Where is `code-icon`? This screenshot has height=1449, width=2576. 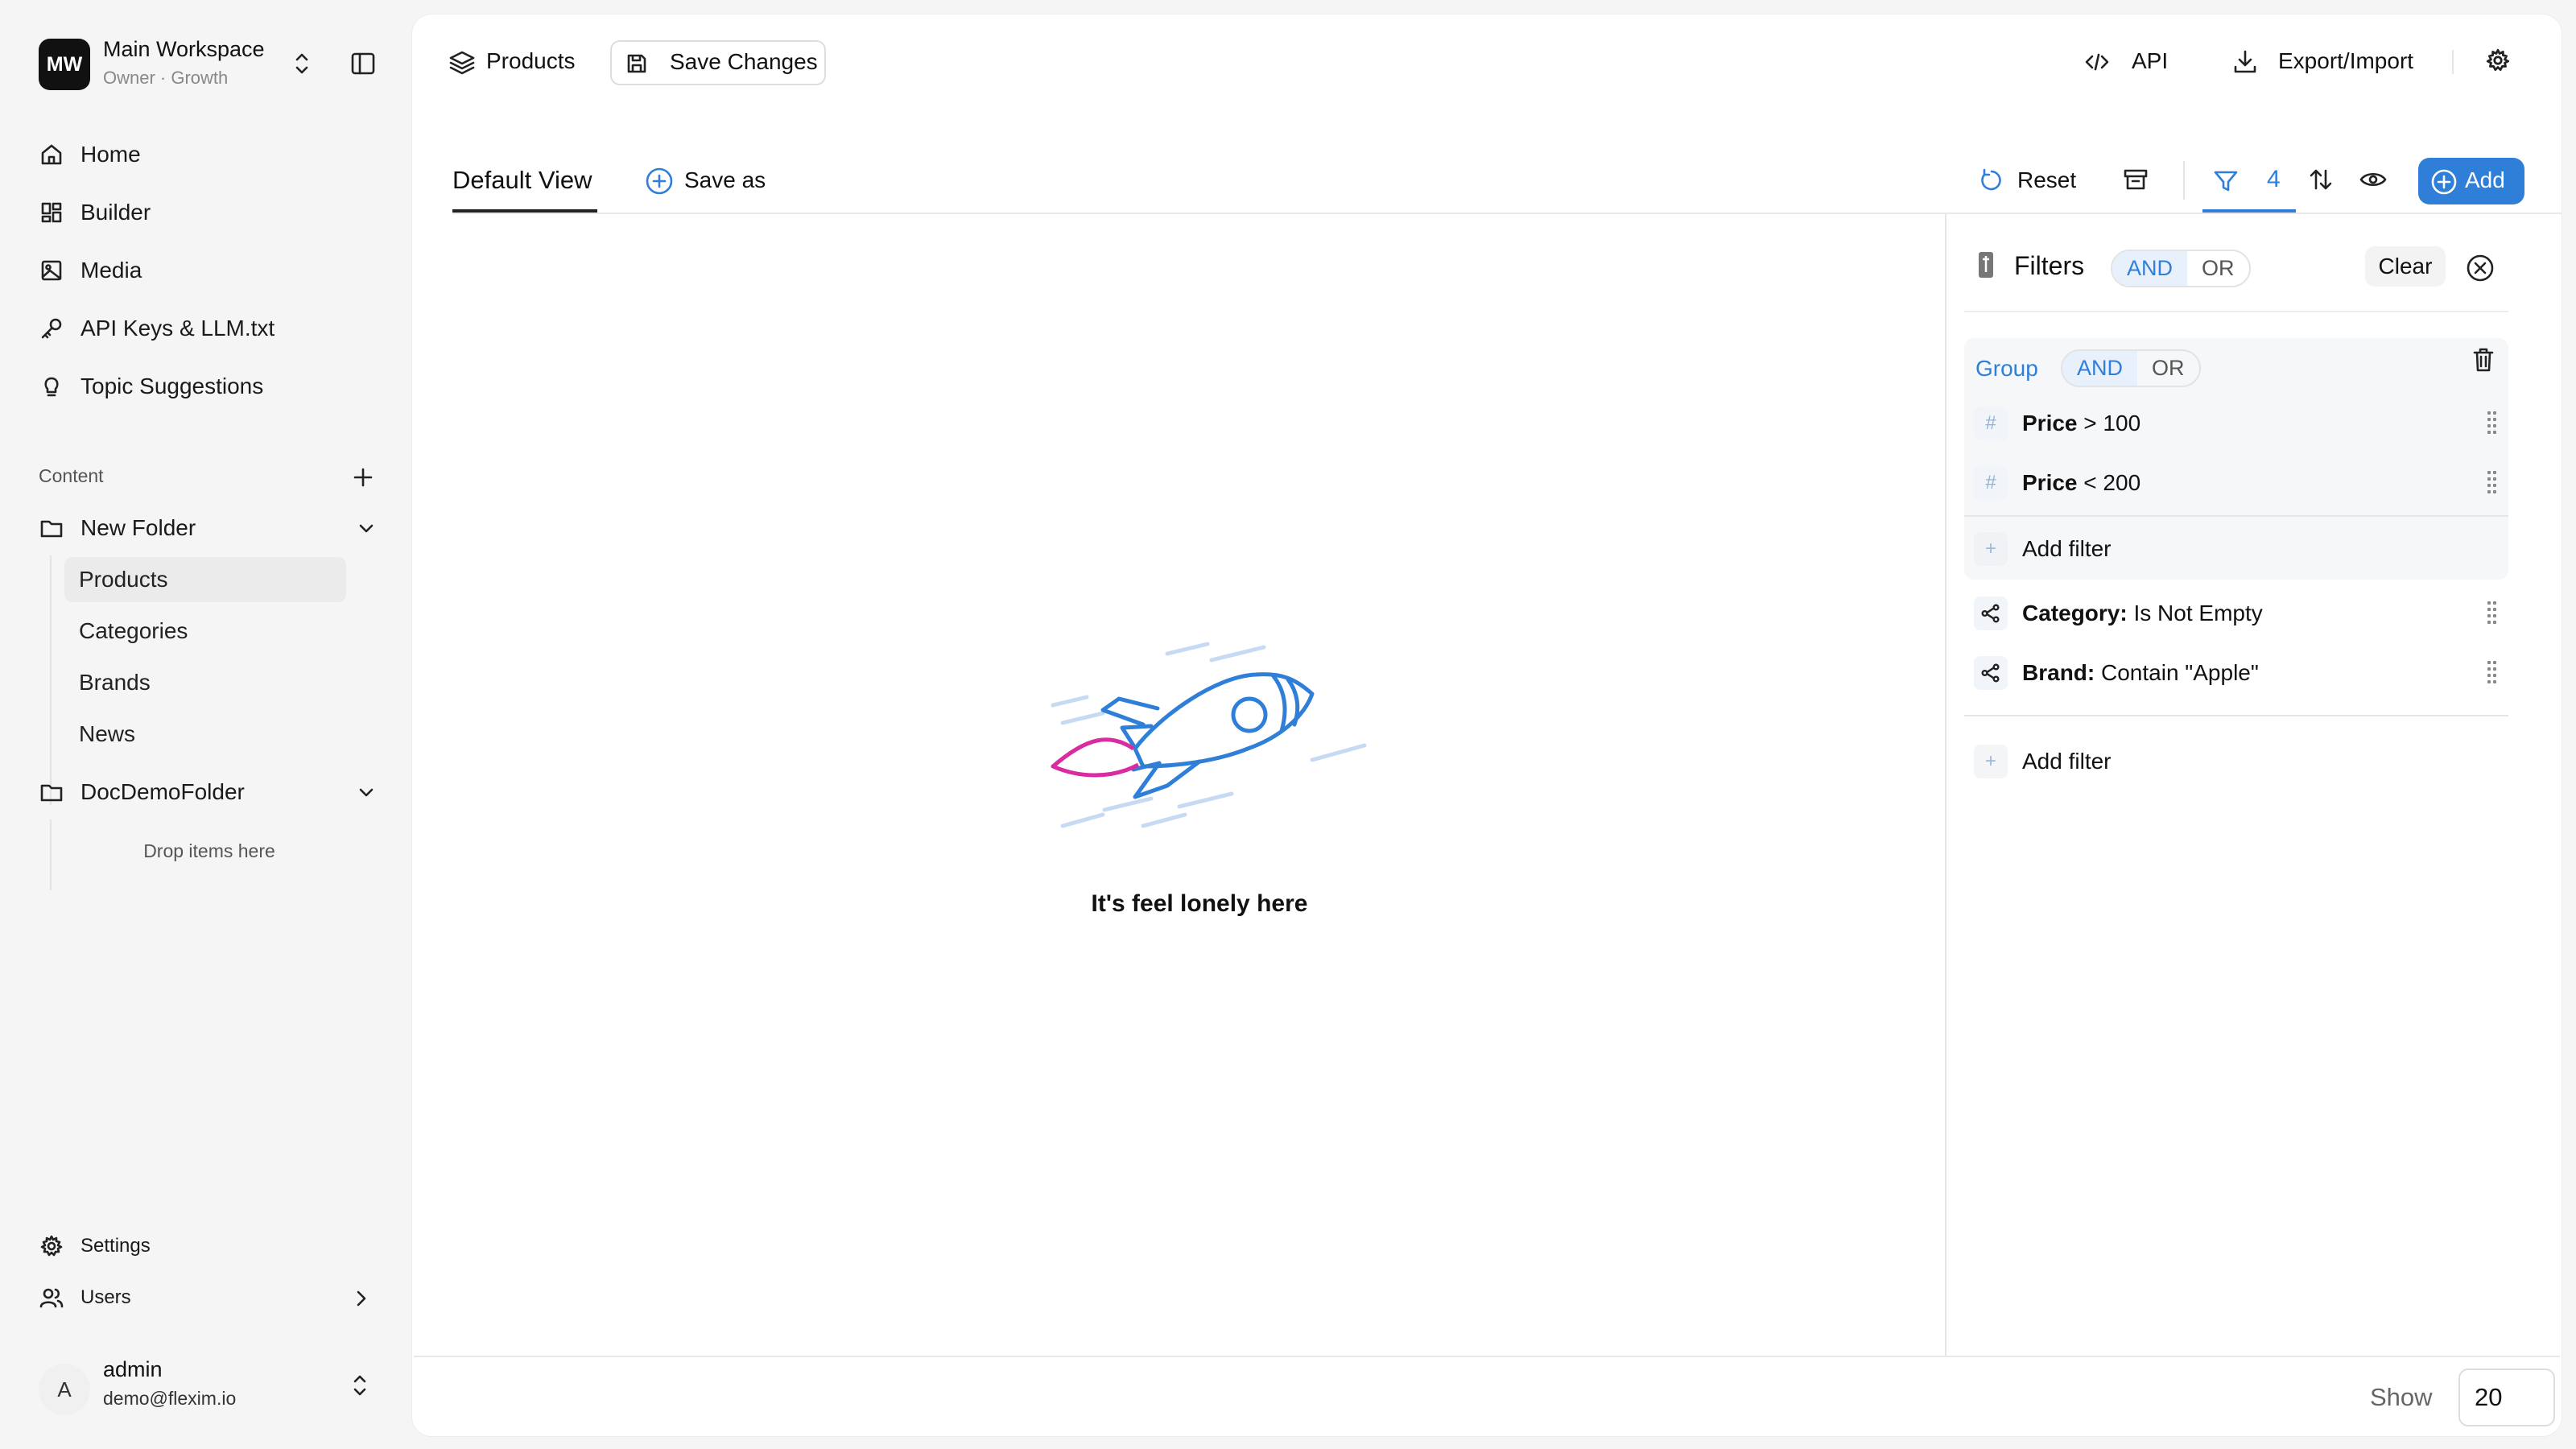 code-icon is located at coordinates (2097, 62).